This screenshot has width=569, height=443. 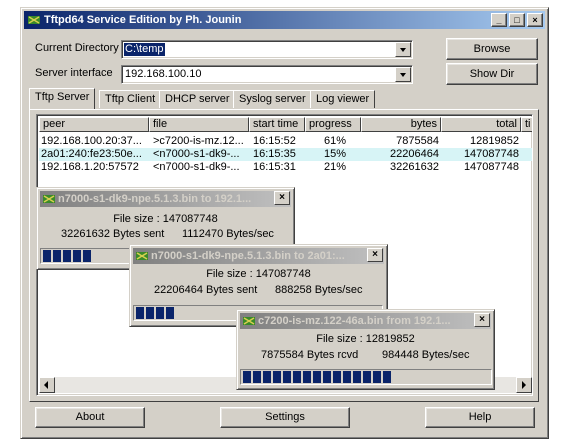 What do you see at coordinates (426, 355) in the screenshot?
I see `rate-text: 984448 Bytes/sec` at bounding box center [426, 355].